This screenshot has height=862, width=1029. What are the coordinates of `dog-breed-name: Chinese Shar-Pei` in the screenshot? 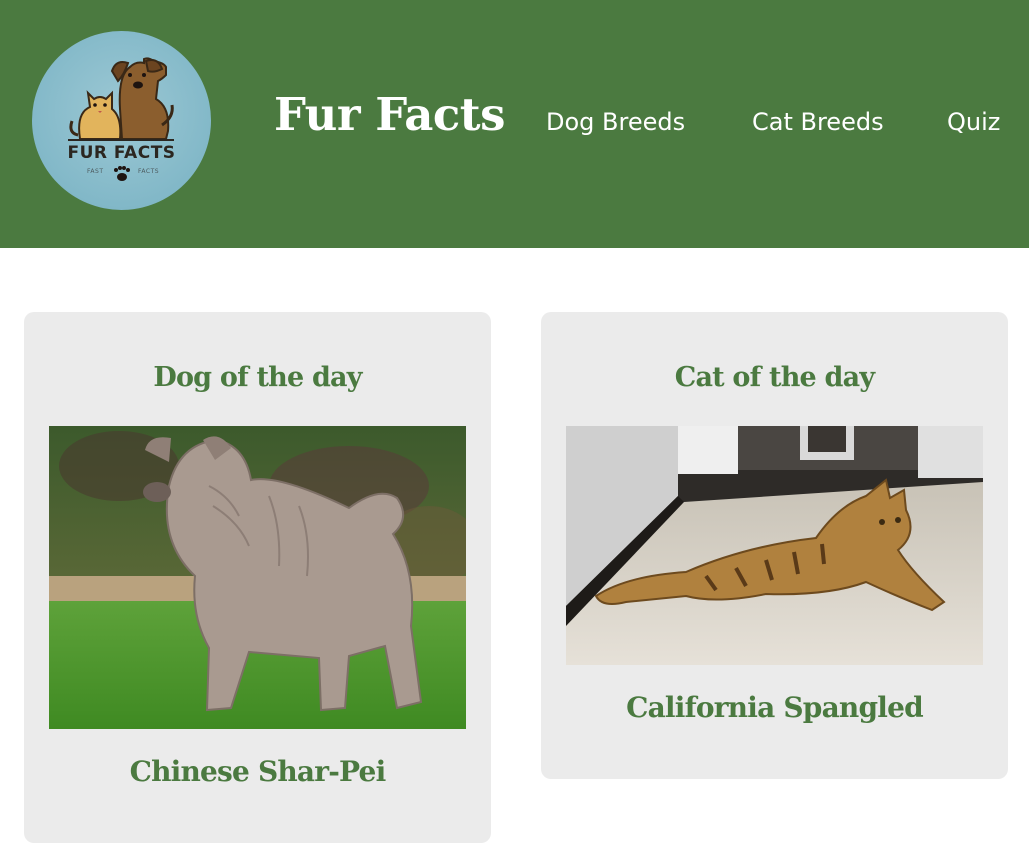 It's located at (257, 772).